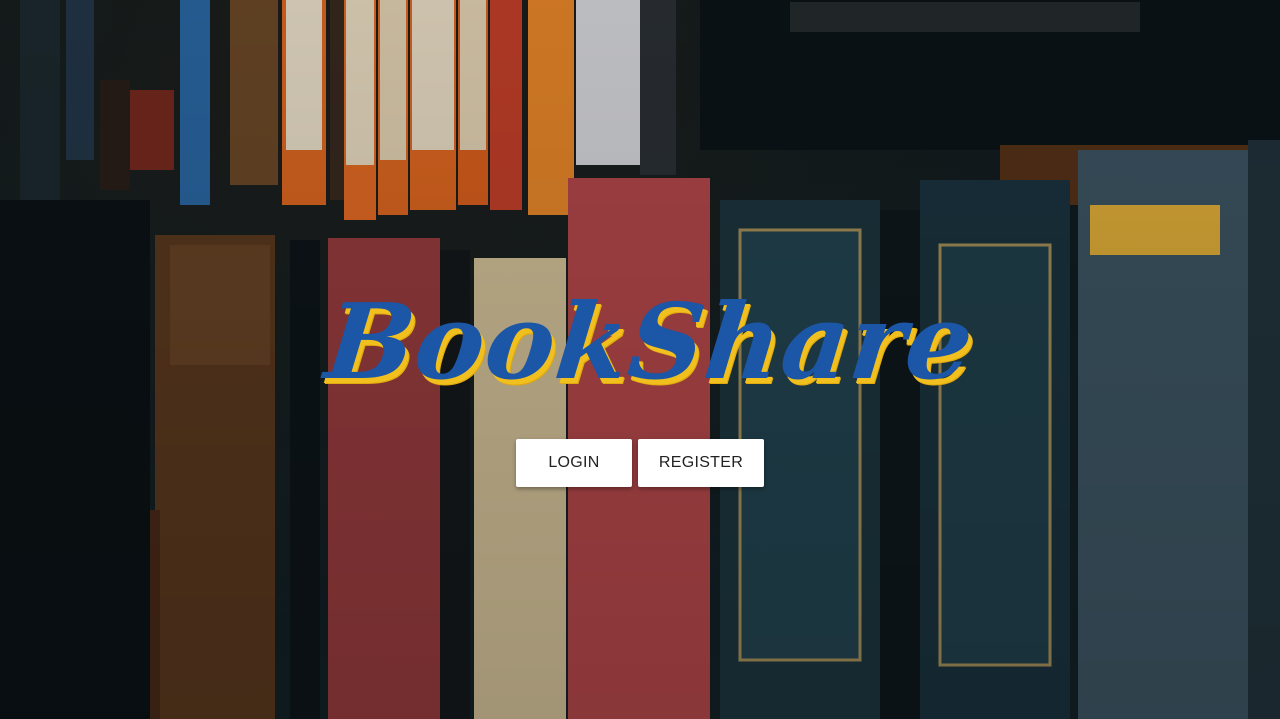 This screenshot has height=719, width=1280. I want to click on brand-title: BookShare, so click(650, 341).